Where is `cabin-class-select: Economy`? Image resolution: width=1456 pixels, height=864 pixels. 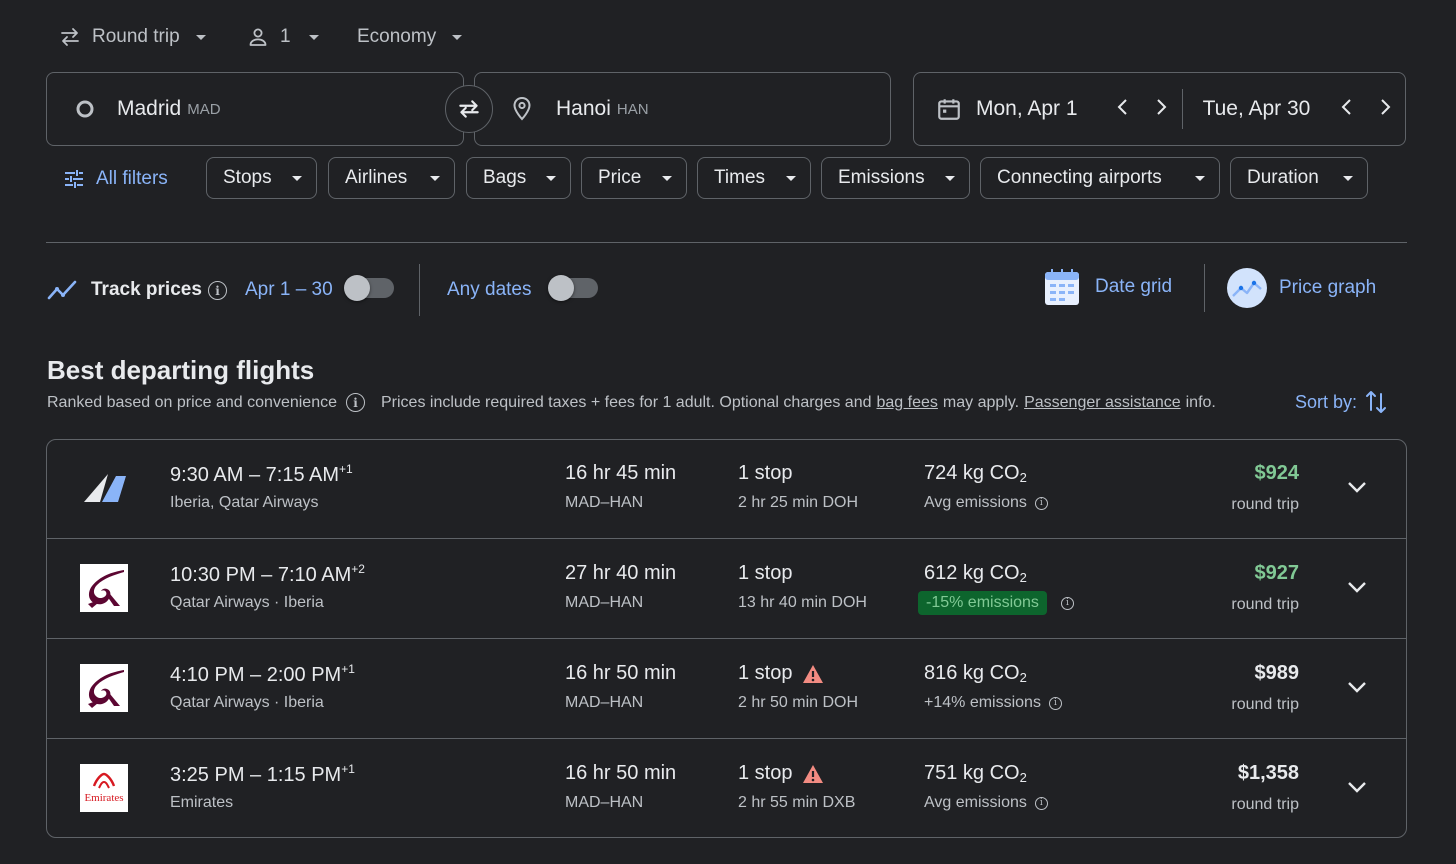
cabin-class-select: Economy is located at coordinates (410, 37).